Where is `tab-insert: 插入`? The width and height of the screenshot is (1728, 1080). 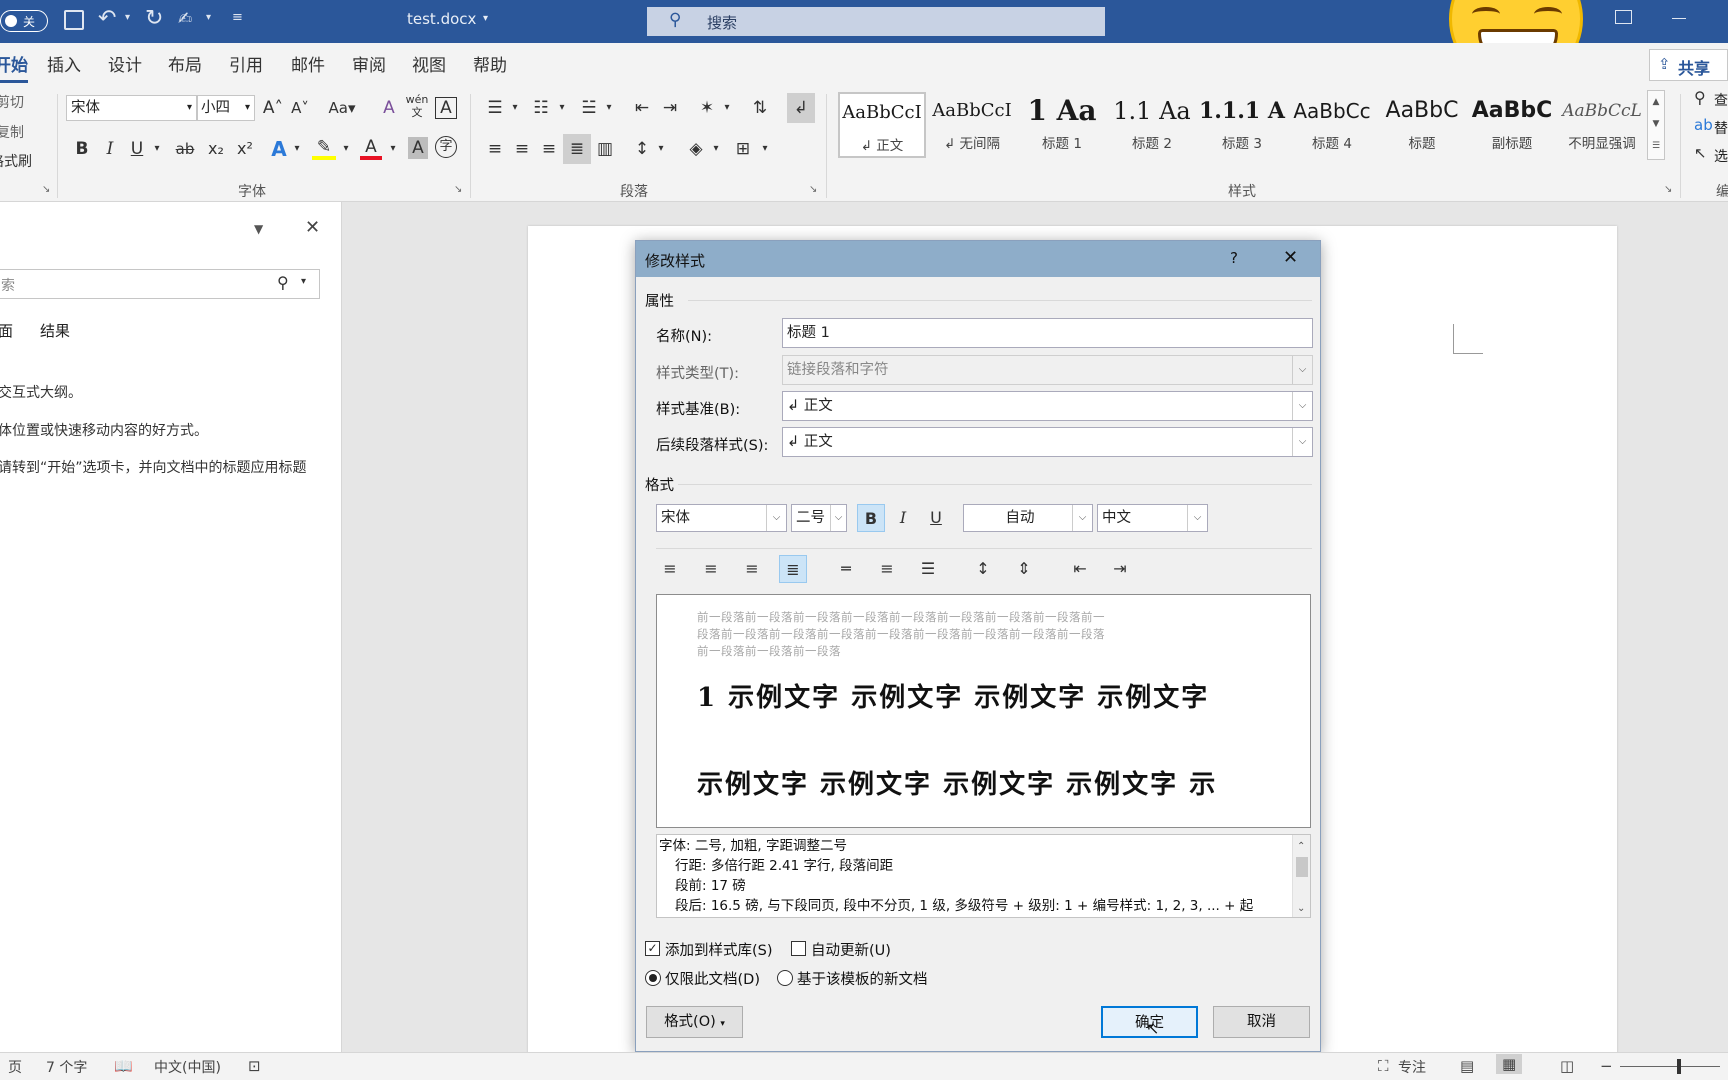 tab-insert: 插入 is located at coordinates (64, 63).